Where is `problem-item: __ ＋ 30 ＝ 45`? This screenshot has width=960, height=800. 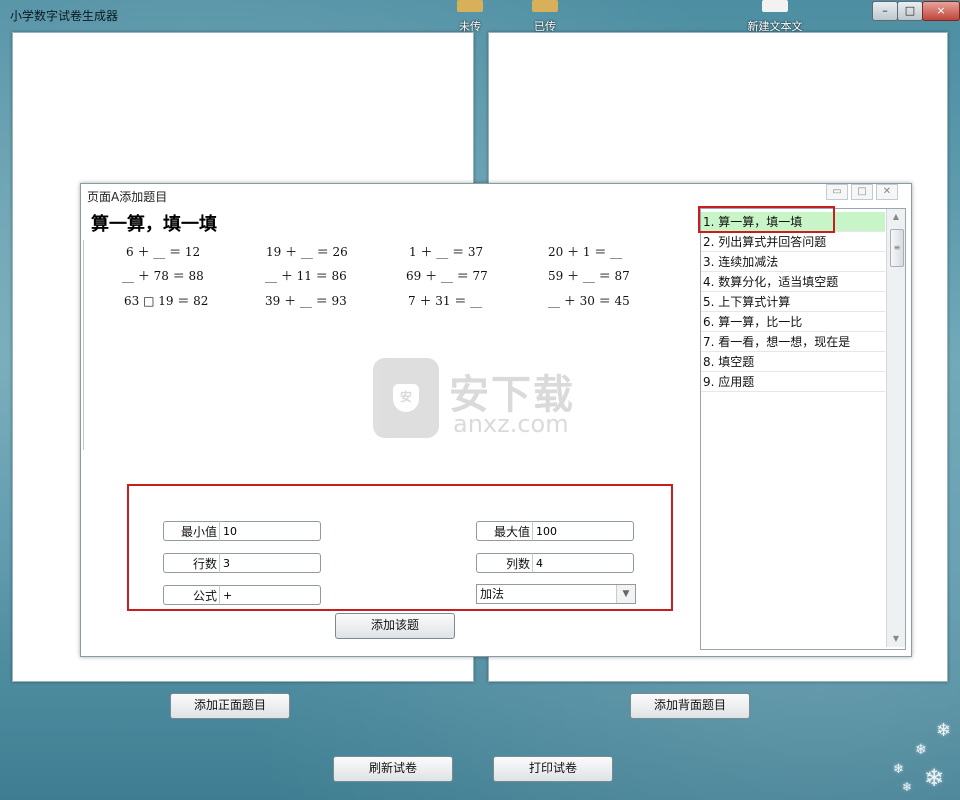
problem-item: __ ＋ 30 ＝ 45 is located at coordinates (589, 301).